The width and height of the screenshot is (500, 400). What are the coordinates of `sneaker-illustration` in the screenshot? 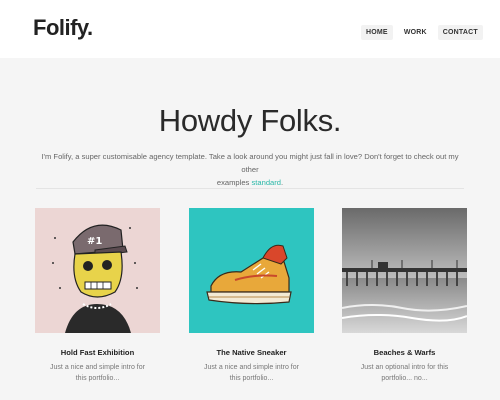 It's located at (251, 270).